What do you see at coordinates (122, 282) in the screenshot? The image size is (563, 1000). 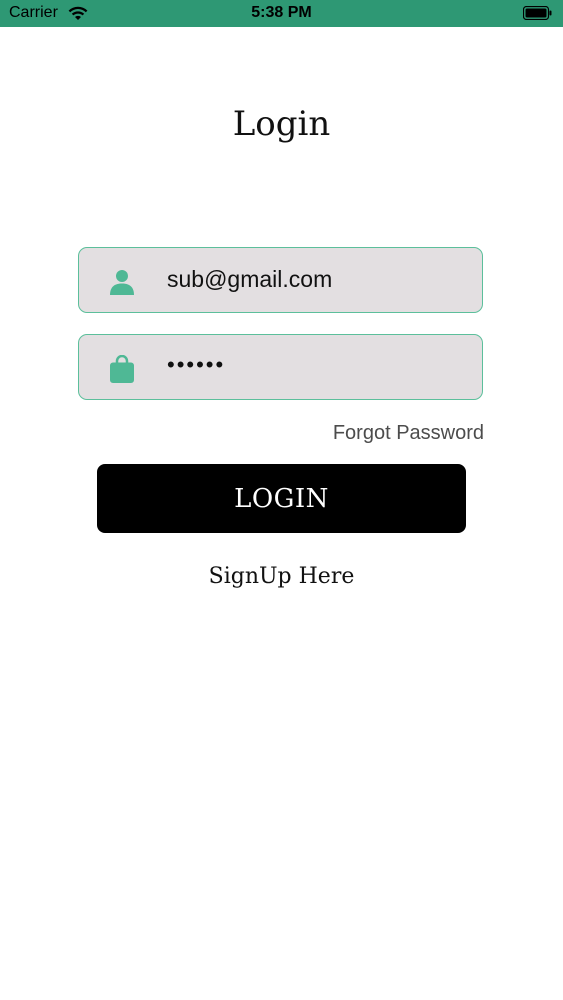 I see `person-icon` at bounding box center [122, 282].